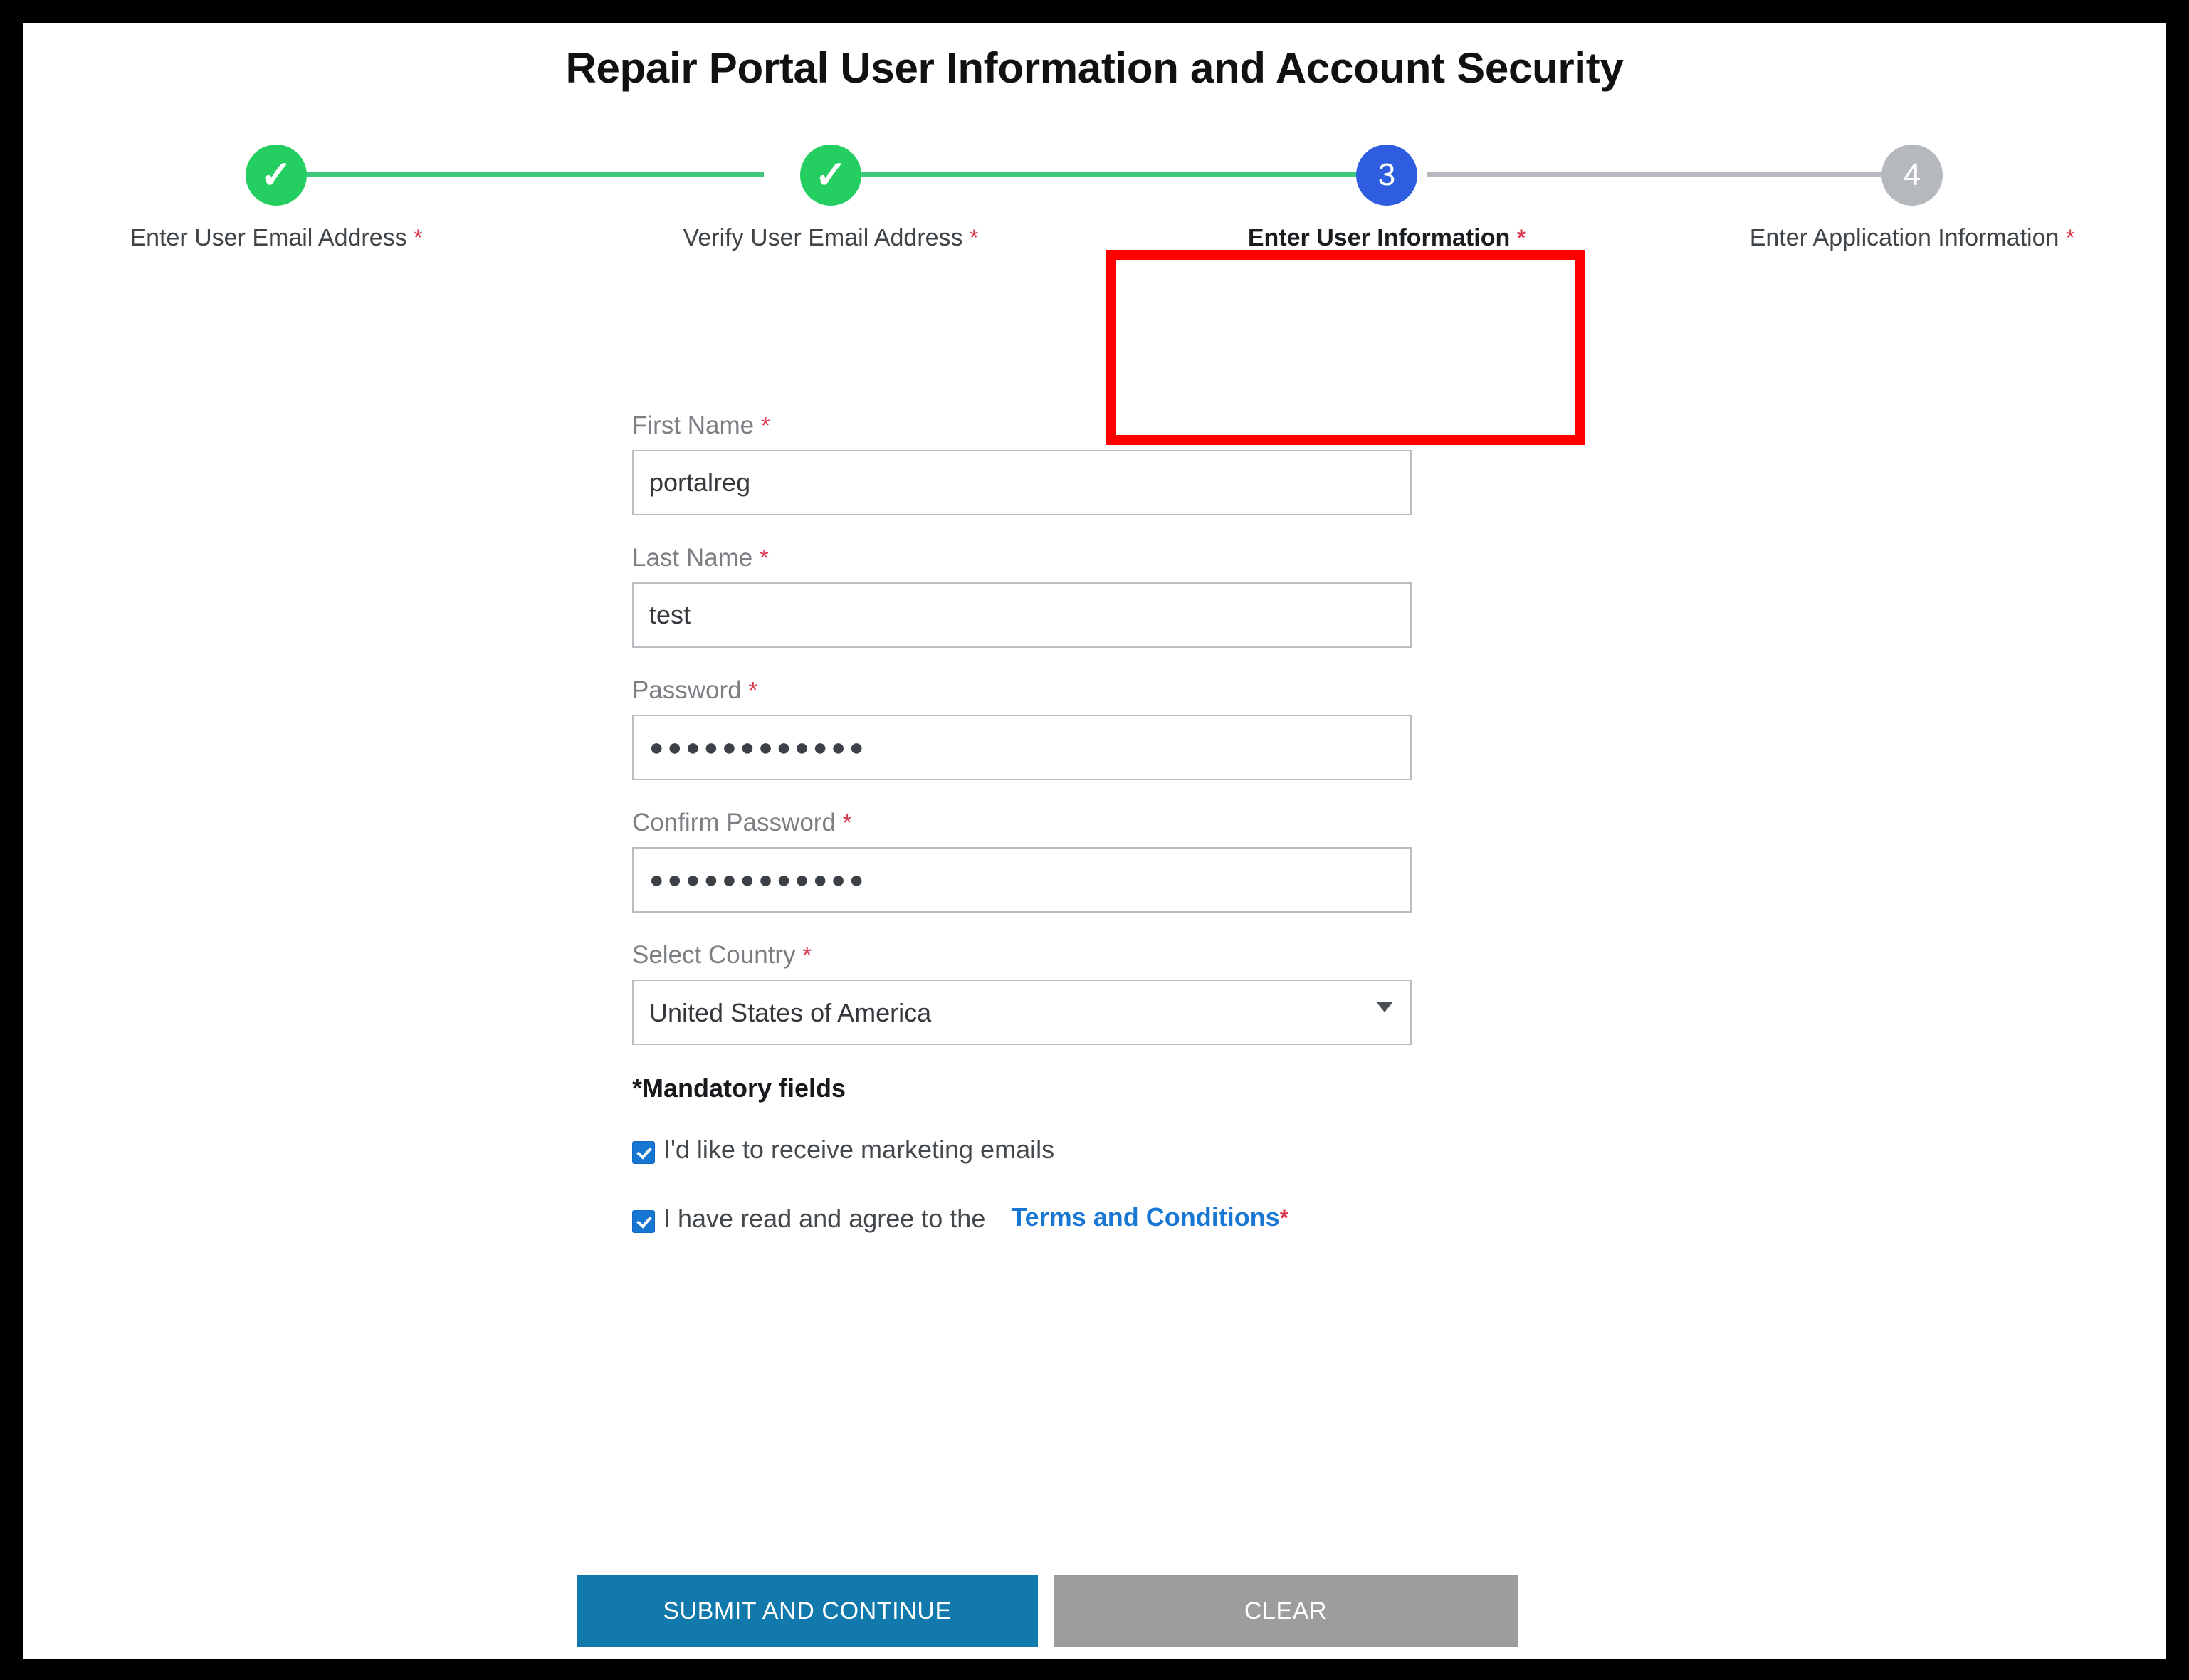 The width and height of the screenshot is (2189, 1680). What do you see at coordinates (1024, 563) in the screenshot?
I see `last-name-label: Last Name *` at bounding box center [1024, 563].